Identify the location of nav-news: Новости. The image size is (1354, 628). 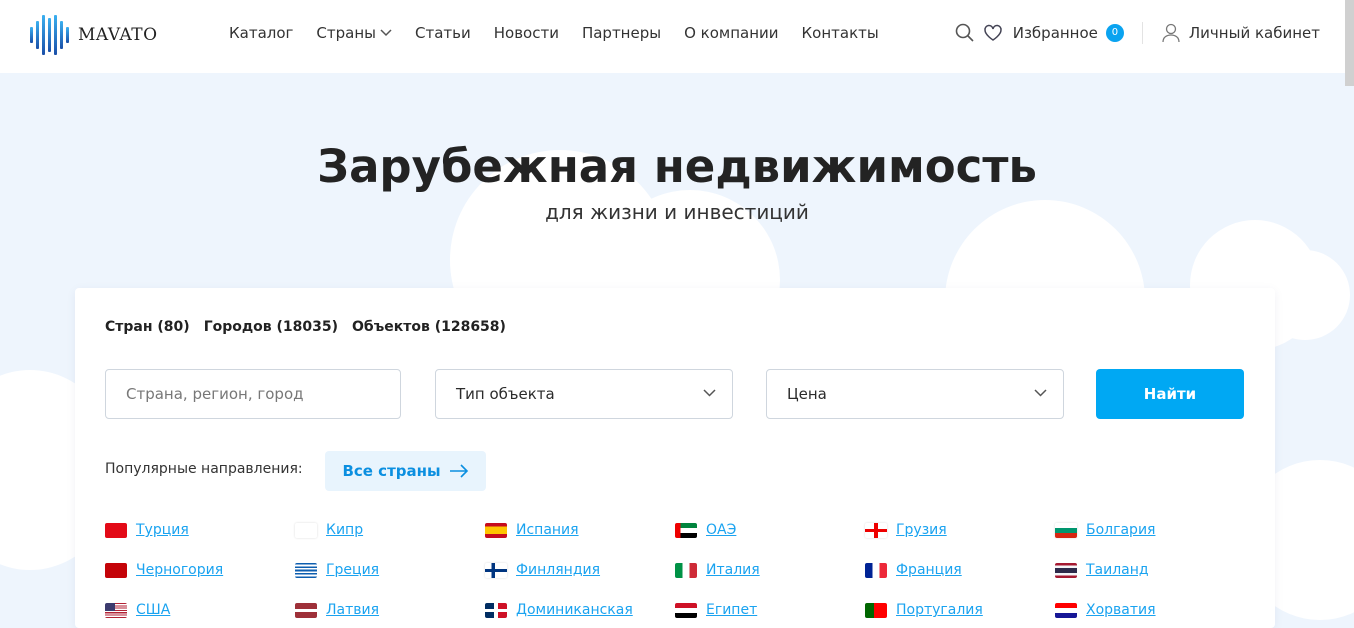
(526, 33).